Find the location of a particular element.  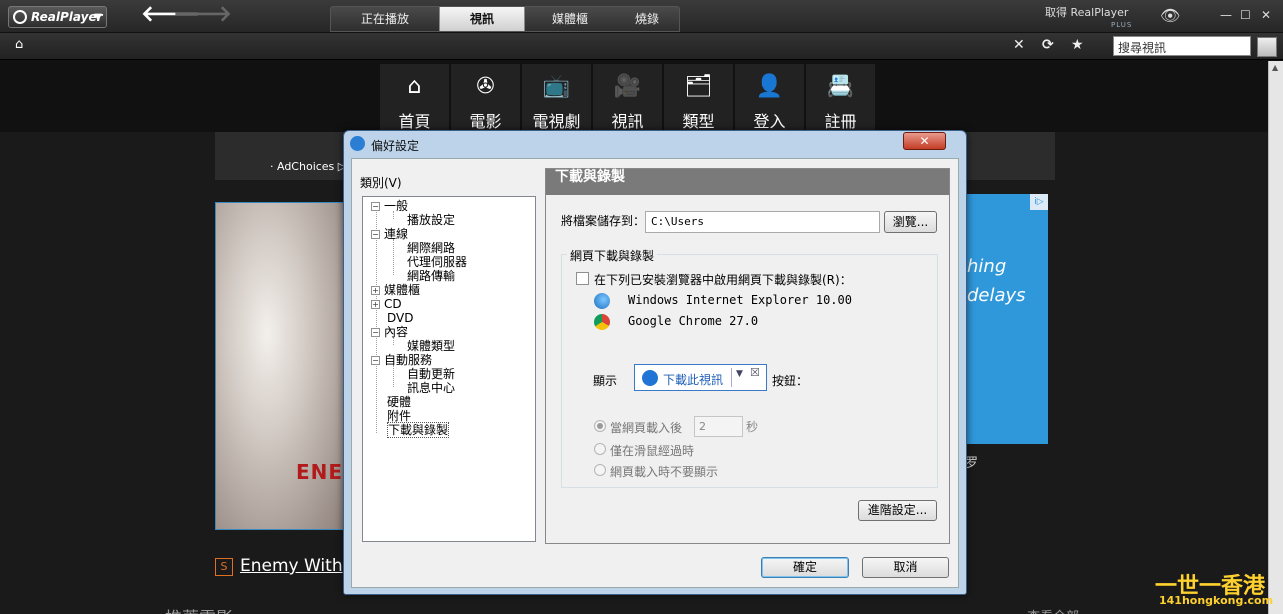

tree-label: 一般 is located at coordinates (396, 206).